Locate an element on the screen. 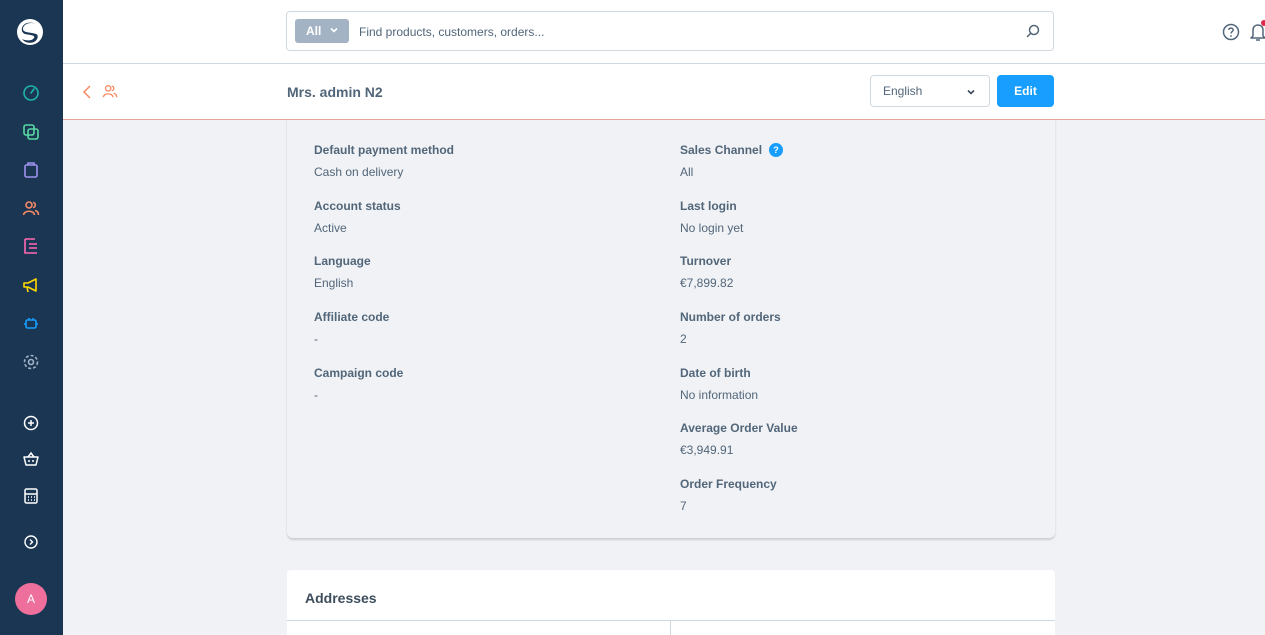  search-box: All is located at coordinates (670, 31).